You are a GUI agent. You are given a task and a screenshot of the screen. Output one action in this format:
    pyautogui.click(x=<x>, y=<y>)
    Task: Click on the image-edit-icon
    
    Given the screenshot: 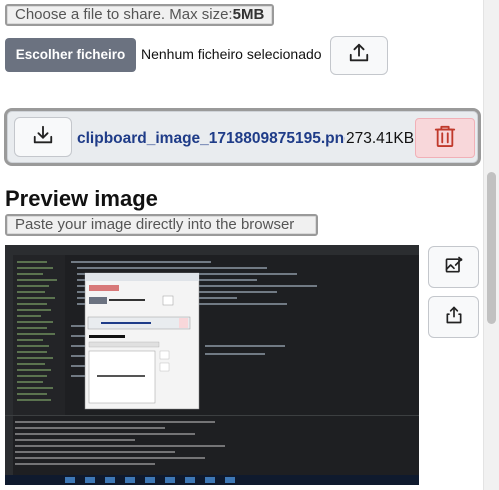 What is the action you would take?
    pyautogui.click(x=454, y=267)
    